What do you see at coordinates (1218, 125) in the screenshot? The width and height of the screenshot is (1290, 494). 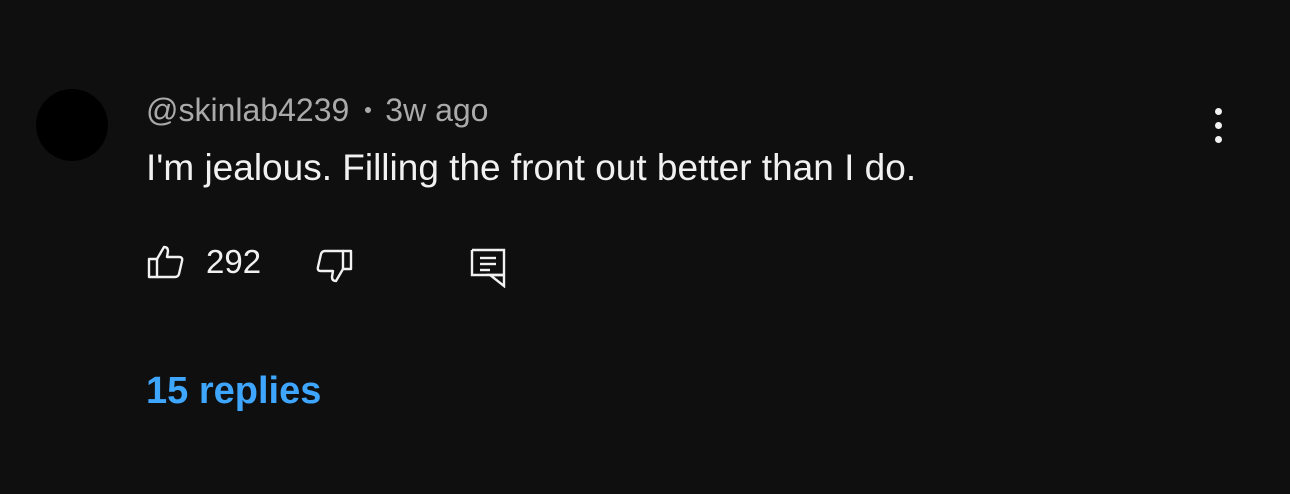 I see `more-options-button` at bounding box center [1218, 125].